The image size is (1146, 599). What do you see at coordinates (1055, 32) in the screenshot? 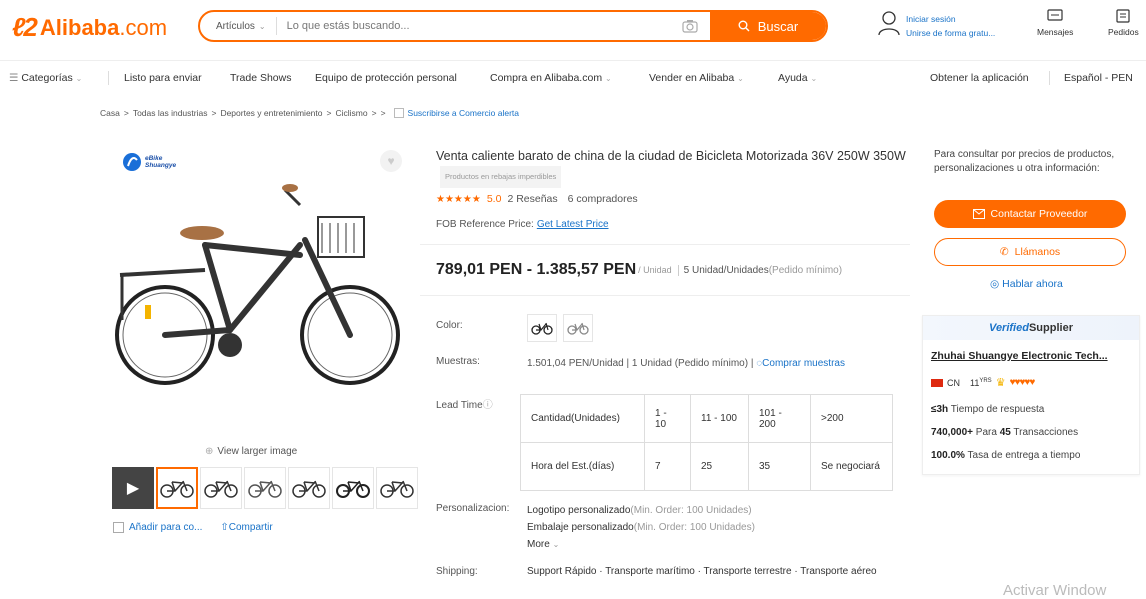
I see `messages-label: Mensajes` at bounding box center [1055, 32].